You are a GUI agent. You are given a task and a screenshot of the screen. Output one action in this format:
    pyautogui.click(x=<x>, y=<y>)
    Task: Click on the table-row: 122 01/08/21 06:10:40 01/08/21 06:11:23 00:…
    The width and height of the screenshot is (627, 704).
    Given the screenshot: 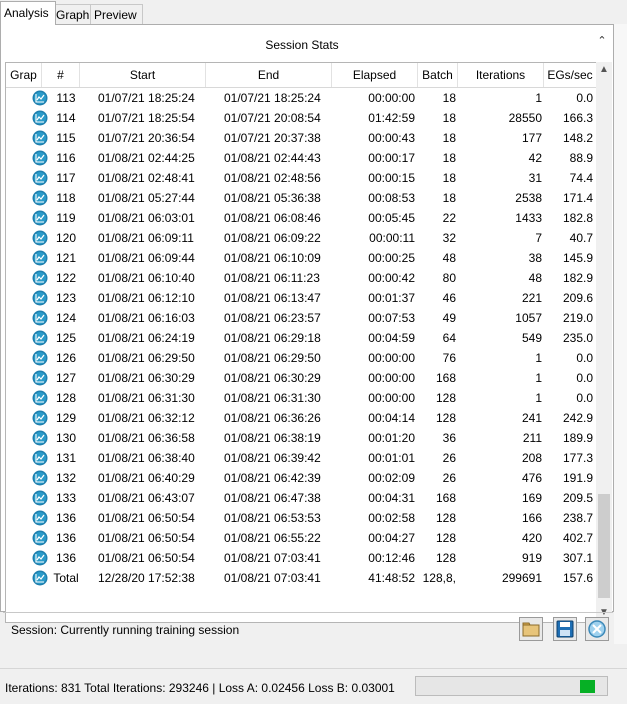 What is the action you would take?
    pyautogui.click(x=301, y=278)
    